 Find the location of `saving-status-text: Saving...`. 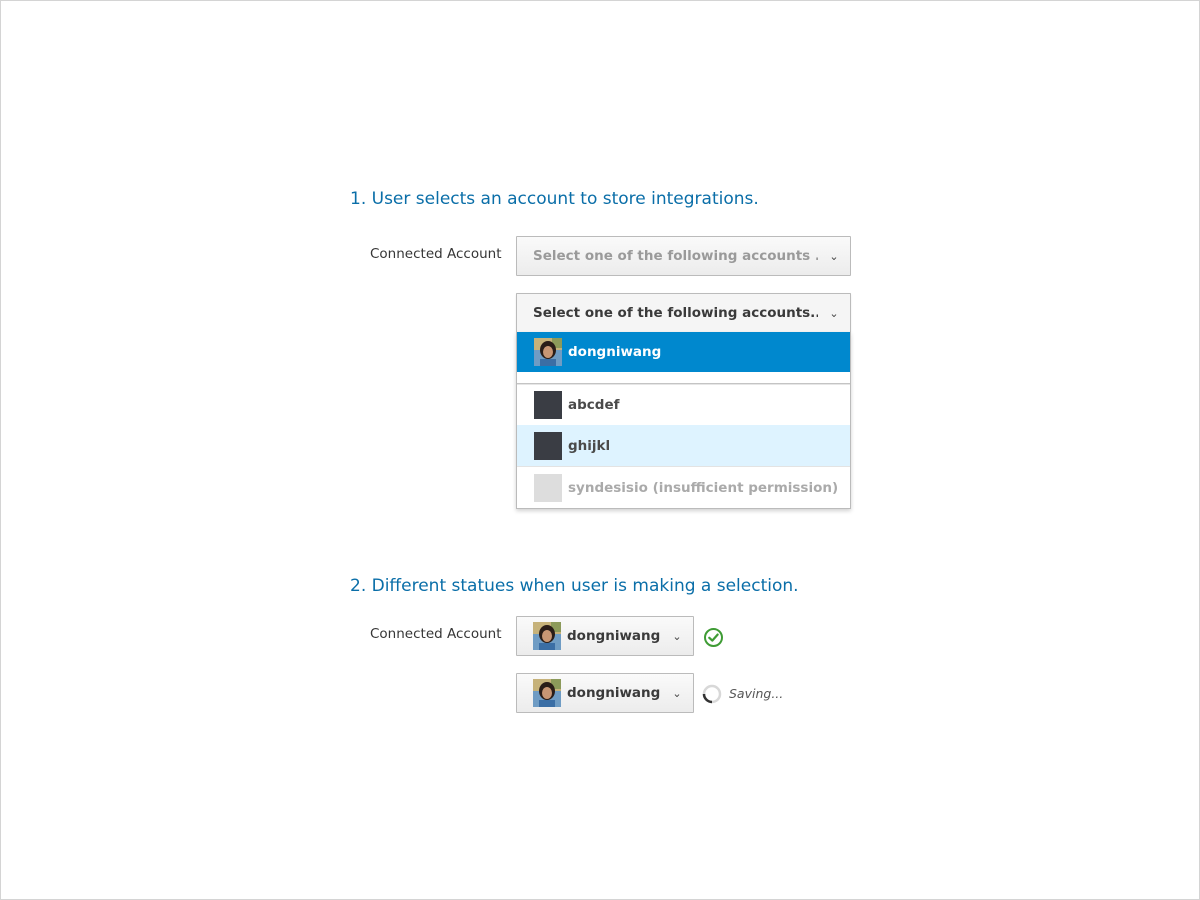

saving-status-text: Saving... is located at coordinates (756, 693).